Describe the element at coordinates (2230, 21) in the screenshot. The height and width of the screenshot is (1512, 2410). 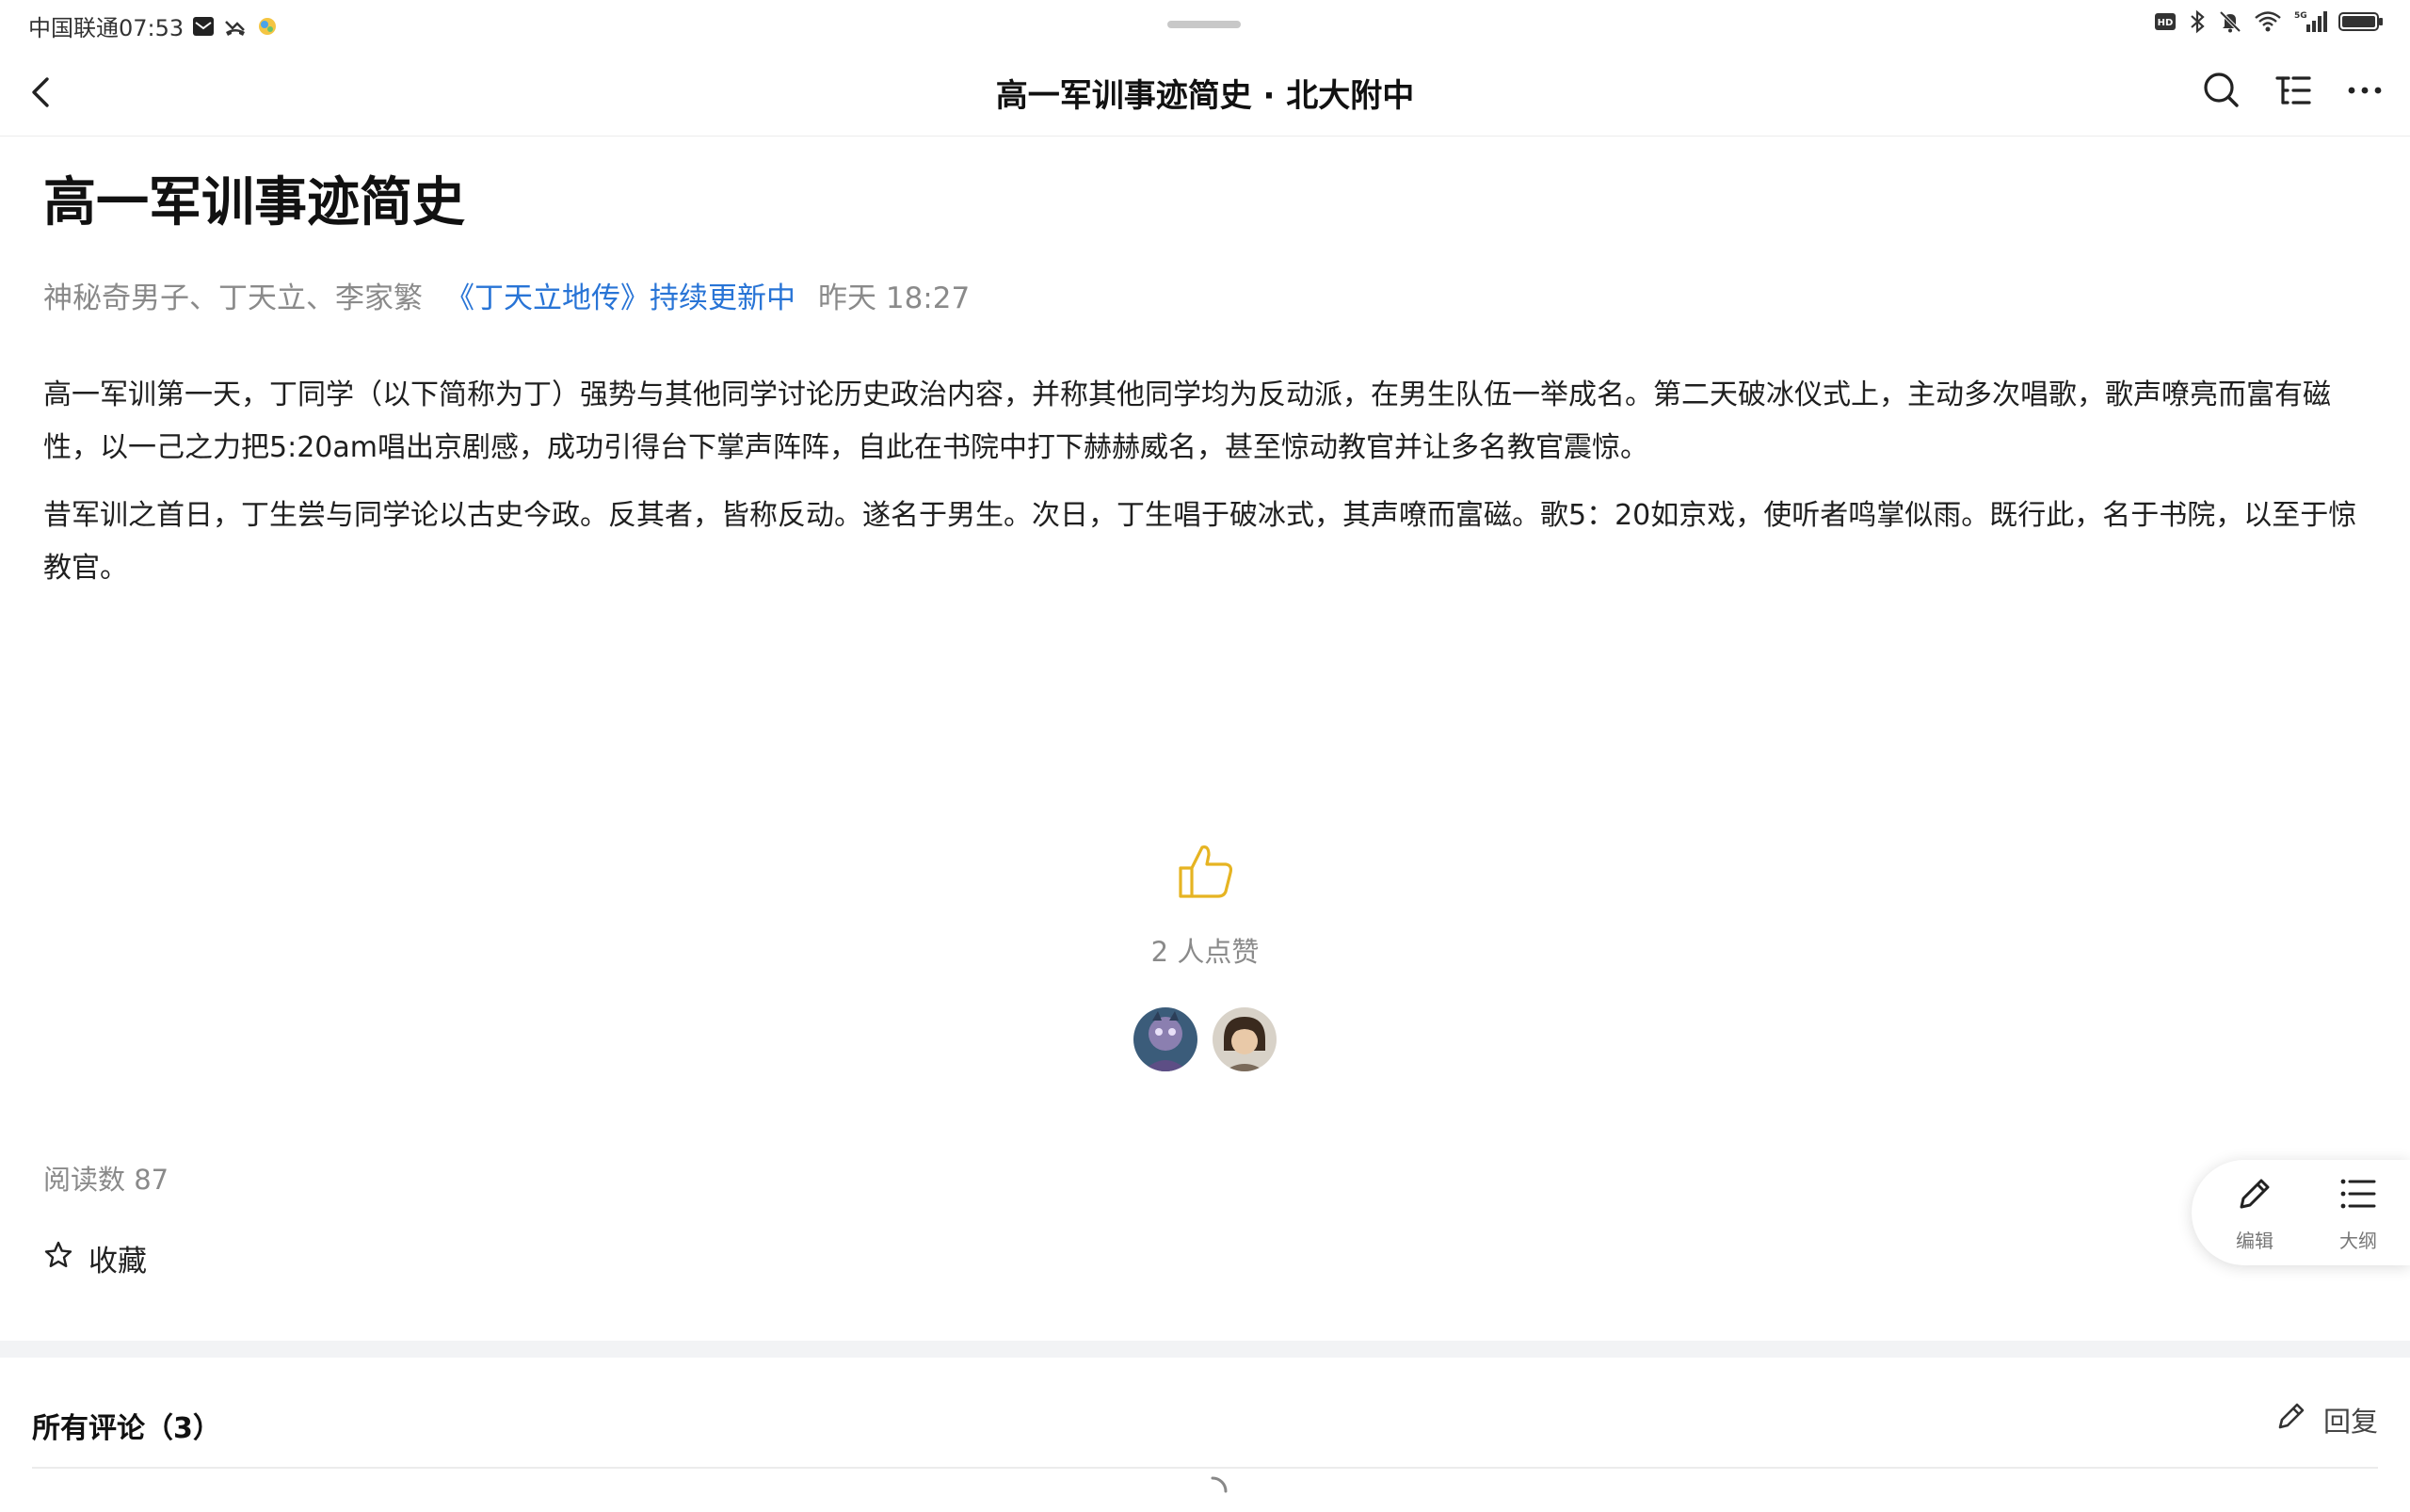
I see `mute-icon` at that location.